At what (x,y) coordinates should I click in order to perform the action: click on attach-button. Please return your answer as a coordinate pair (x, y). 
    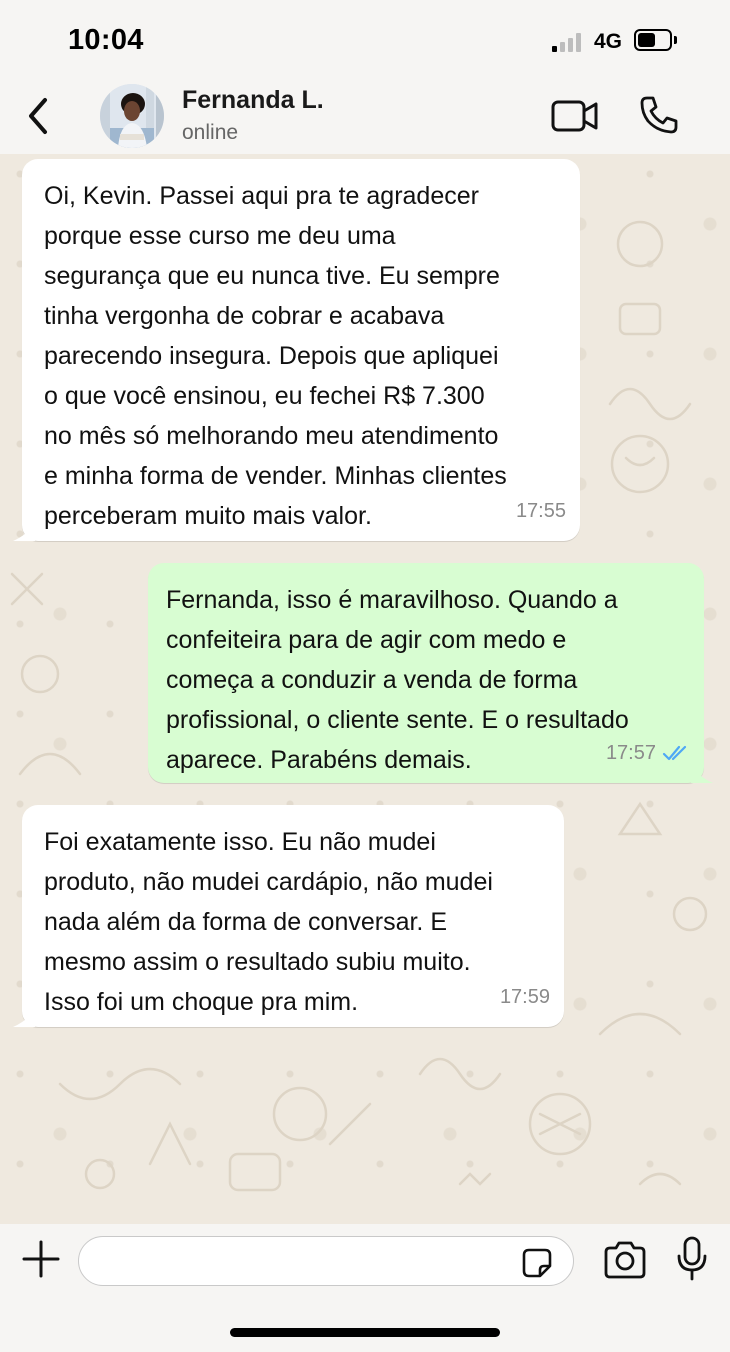
    Looking at the image, I should click on (41, 1259).